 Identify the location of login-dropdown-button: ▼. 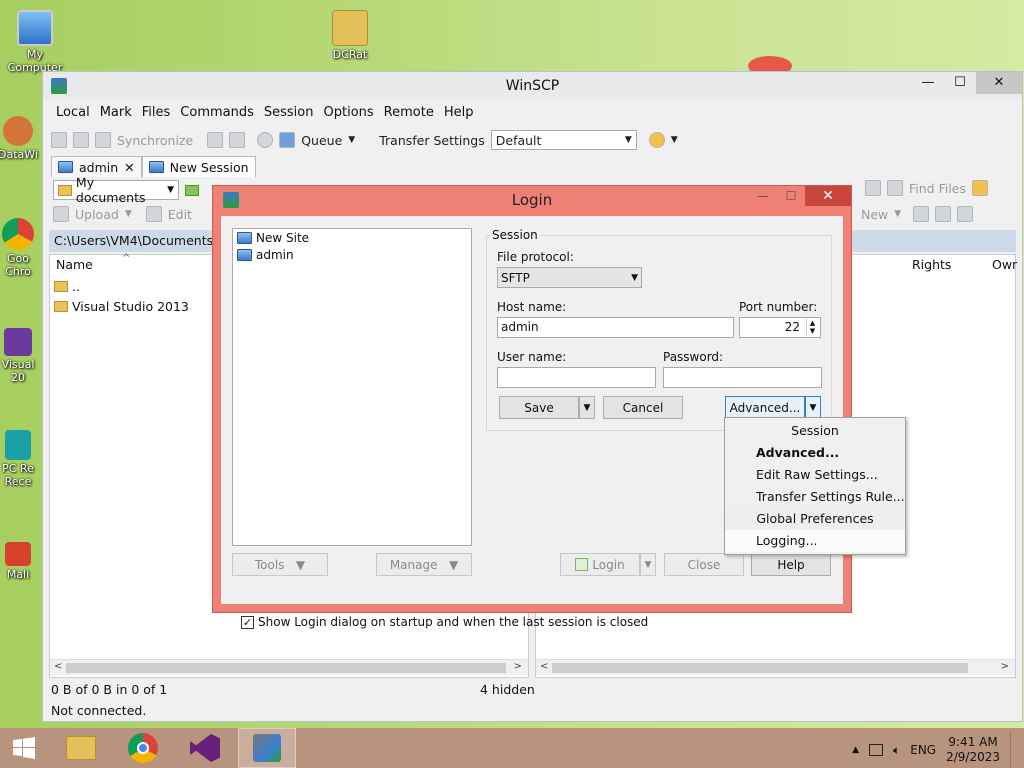
(648, 564).